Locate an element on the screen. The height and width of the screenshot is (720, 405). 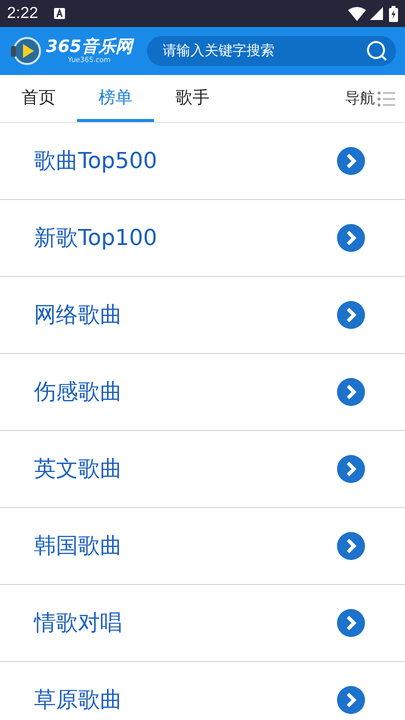
chart-list-item: 歌曲Top500 is located at coordinates (202, 161).